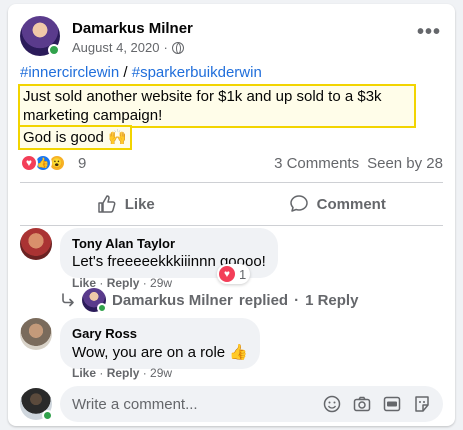  I want to click on comment-like-link: Like, so click(84, 373).